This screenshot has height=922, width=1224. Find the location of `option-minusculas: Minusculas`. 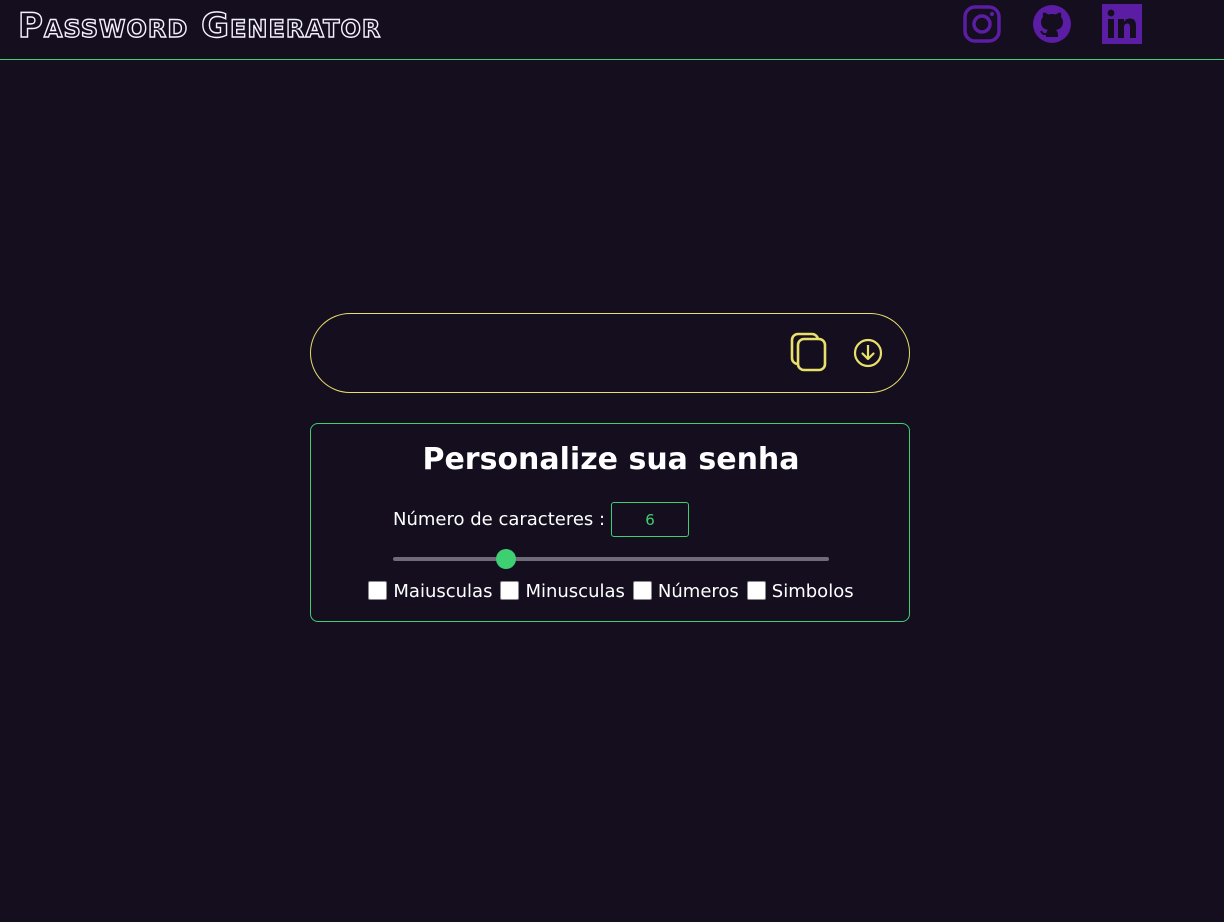

option-minusculas: Minusculas is located at coordinates (562, 592).